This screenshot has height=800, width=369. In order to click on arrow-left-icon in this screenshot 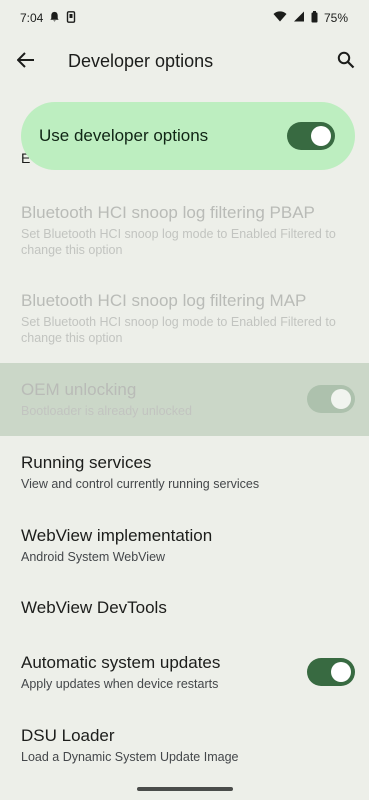, I will do `click(25, 62)`.